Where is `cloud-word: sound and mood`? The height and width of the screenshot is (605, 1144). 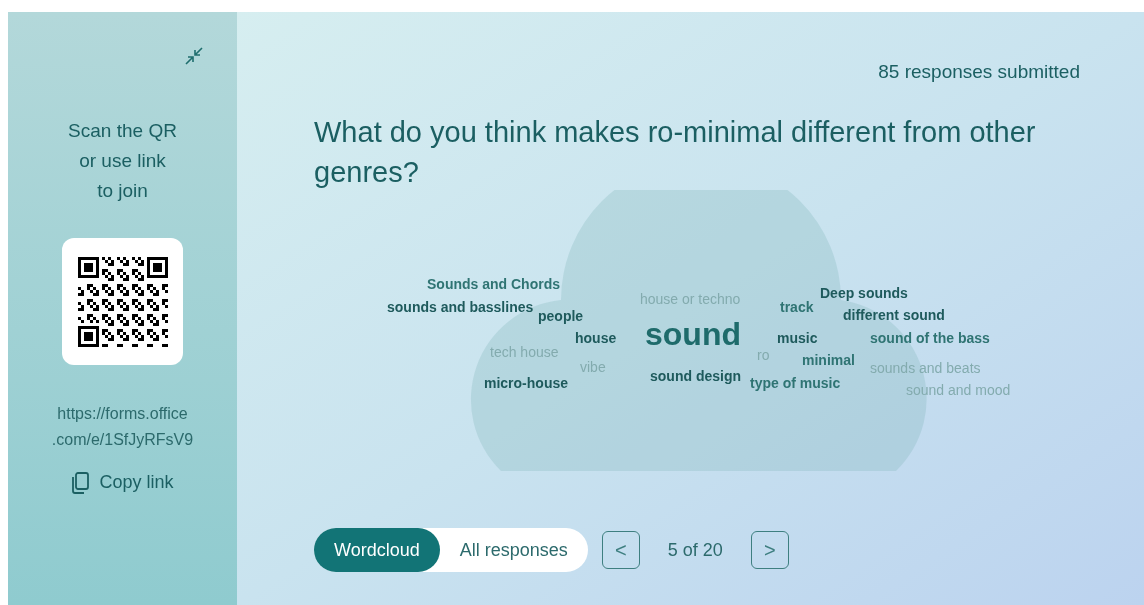 cloud-word: sound and mood is located at coordinates (958, 390).